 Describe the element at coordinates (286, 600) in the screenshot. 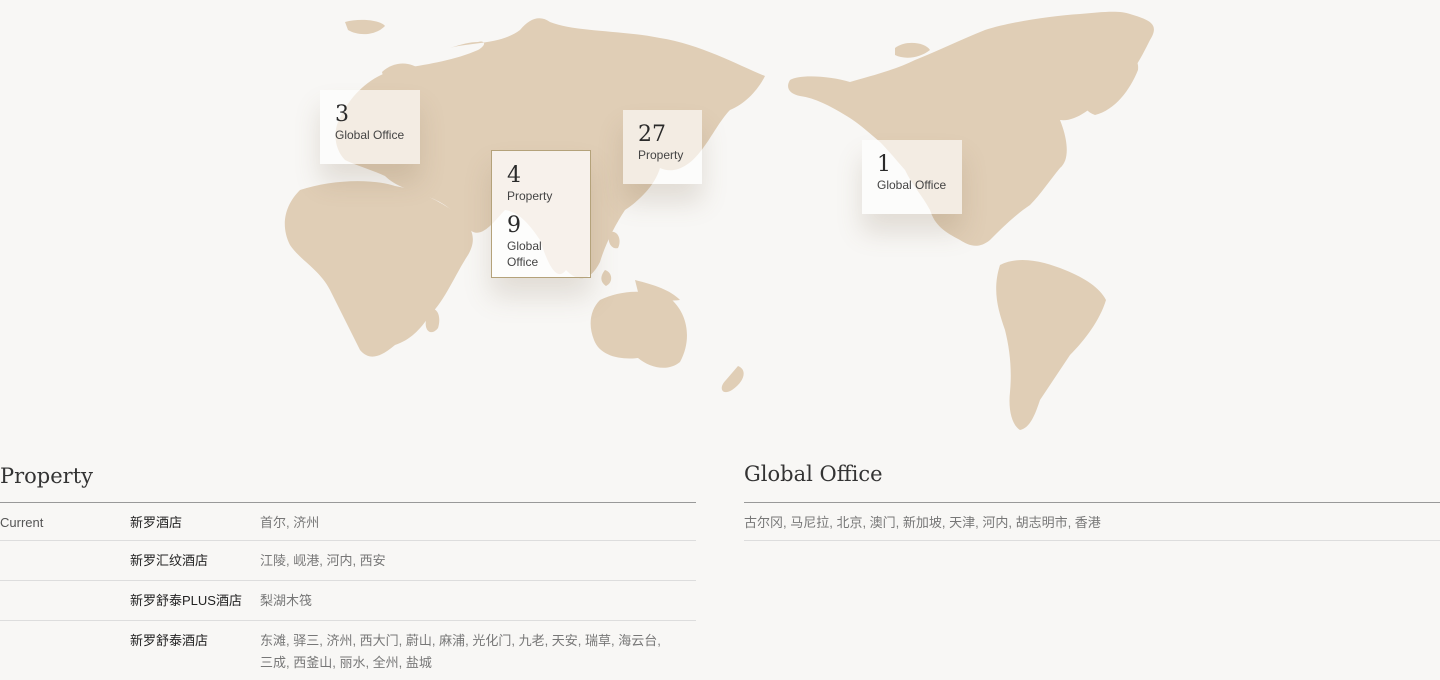

I see `row-cities: 梨湖木筏` at that location.